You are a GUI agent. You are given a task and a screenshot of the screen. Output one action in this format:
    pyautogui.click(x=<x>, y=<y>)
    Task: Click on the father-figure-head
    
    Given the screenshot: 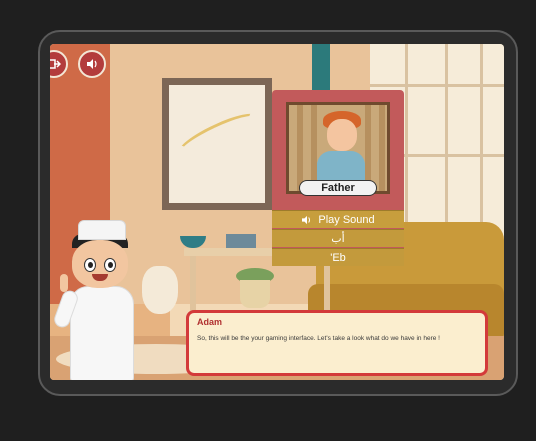 What is the action you would take?
    pyautogui.click(x=342, y=135)
    